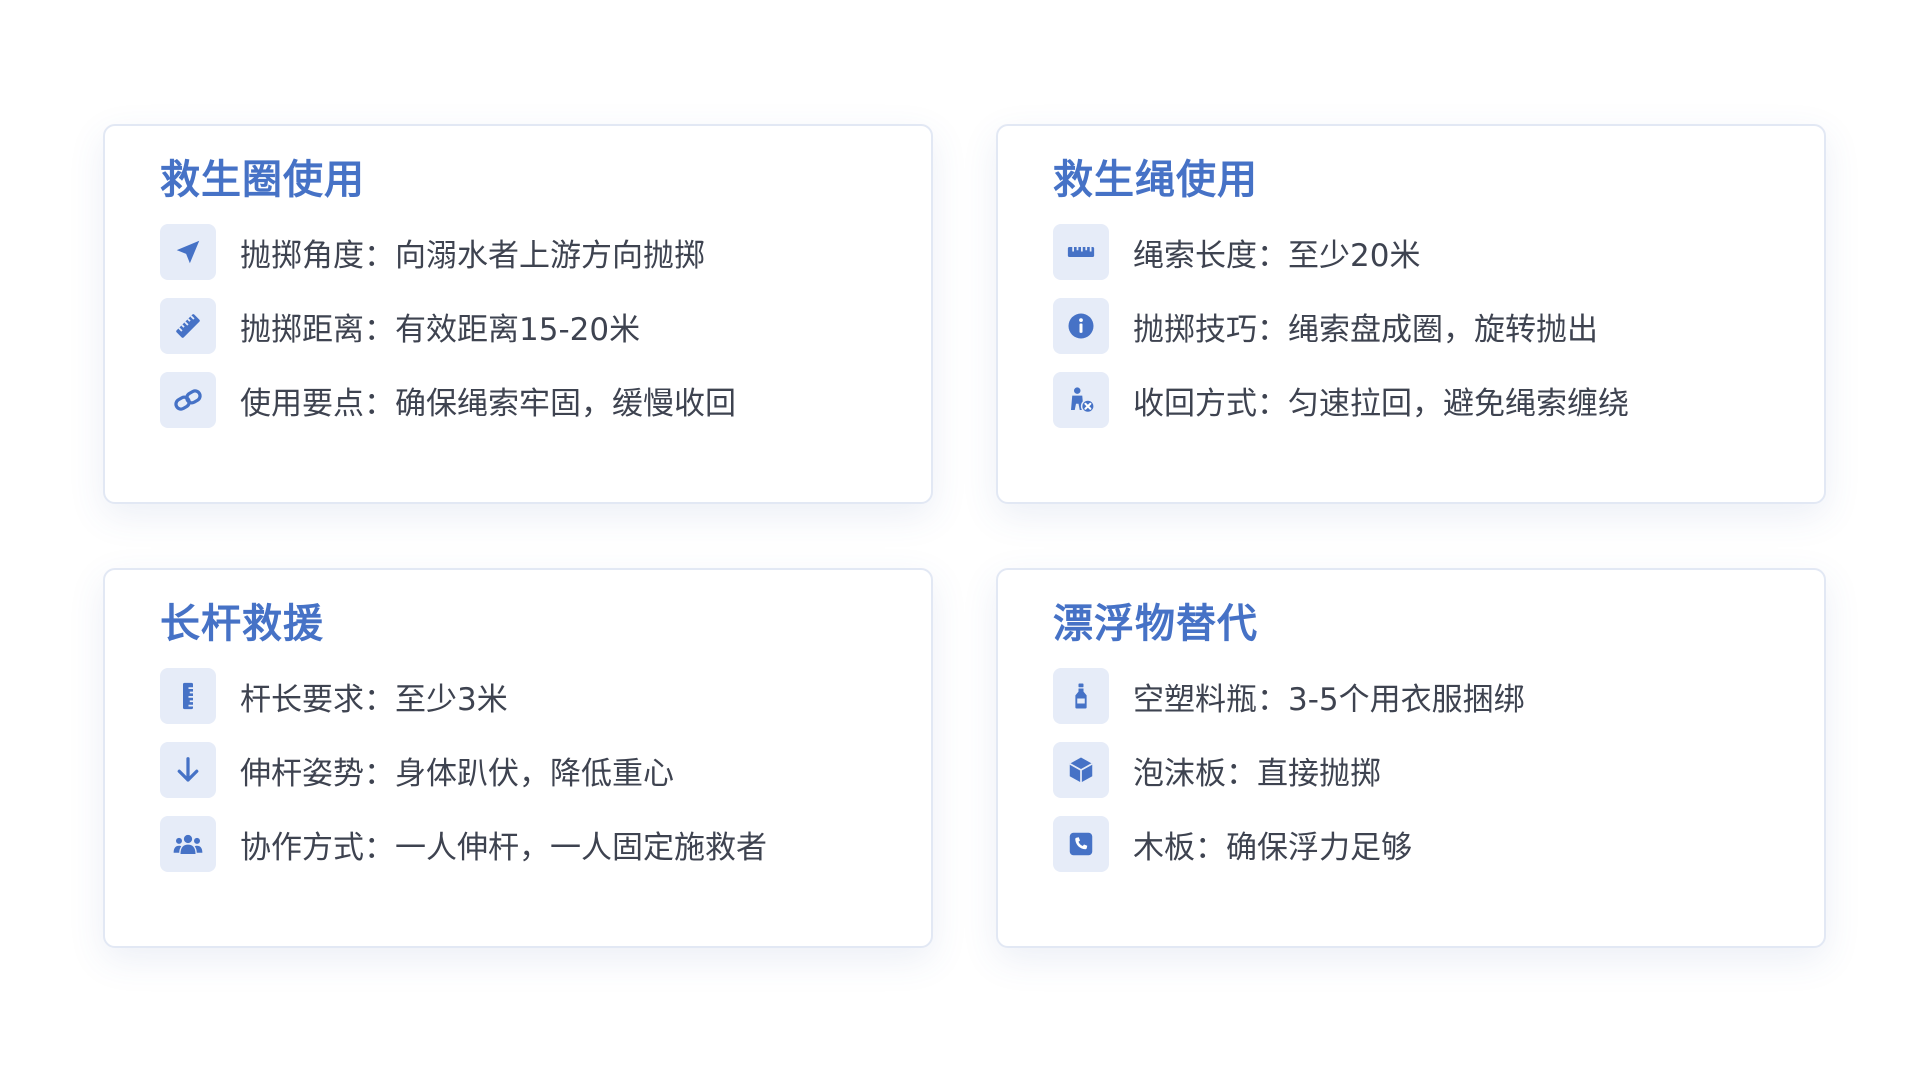  I want to click on item-text: 协作方式：一人伸杆，一人固定施救者, so click(503, 847).